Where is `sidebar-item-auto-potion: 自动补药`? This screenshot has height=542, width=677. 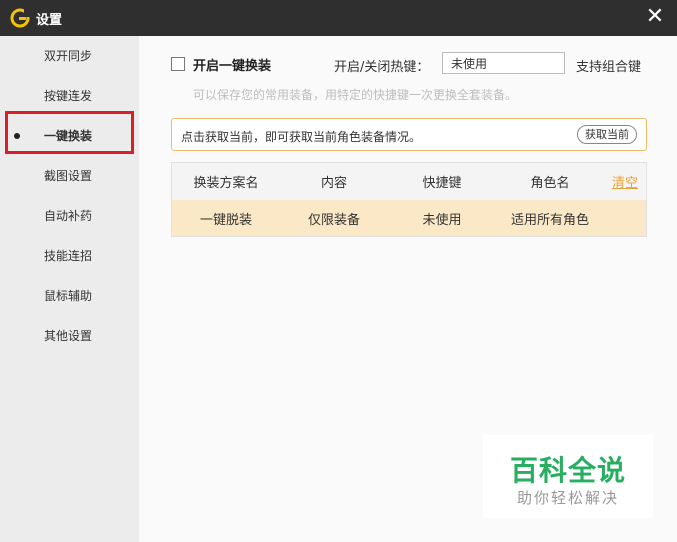
sidebar-item-auto-potion: 自动补药 is located at coordinates (69, 216).